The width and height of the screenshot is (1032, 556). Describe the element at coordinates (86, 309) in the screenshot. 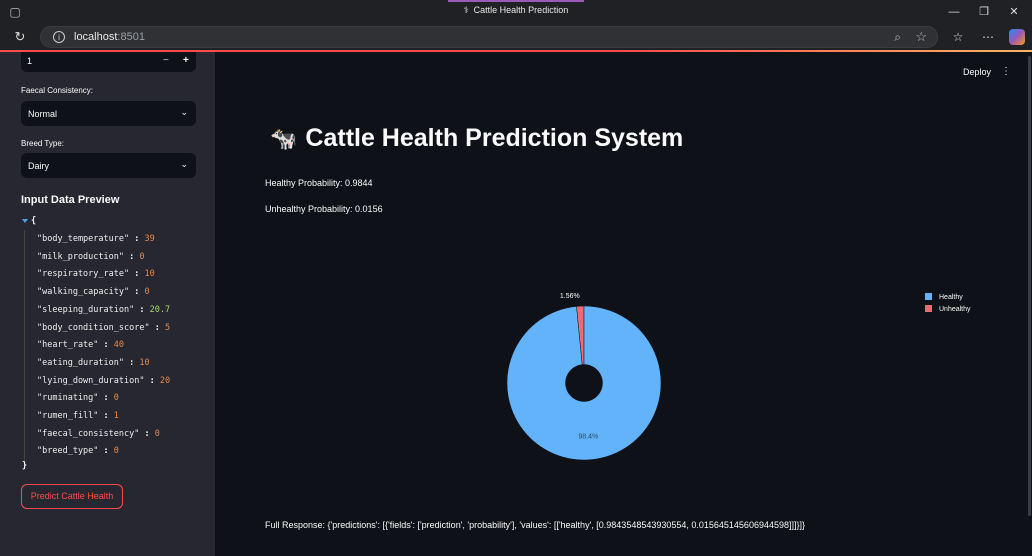

I see `json-key: "sleeping_duration"` at that location.